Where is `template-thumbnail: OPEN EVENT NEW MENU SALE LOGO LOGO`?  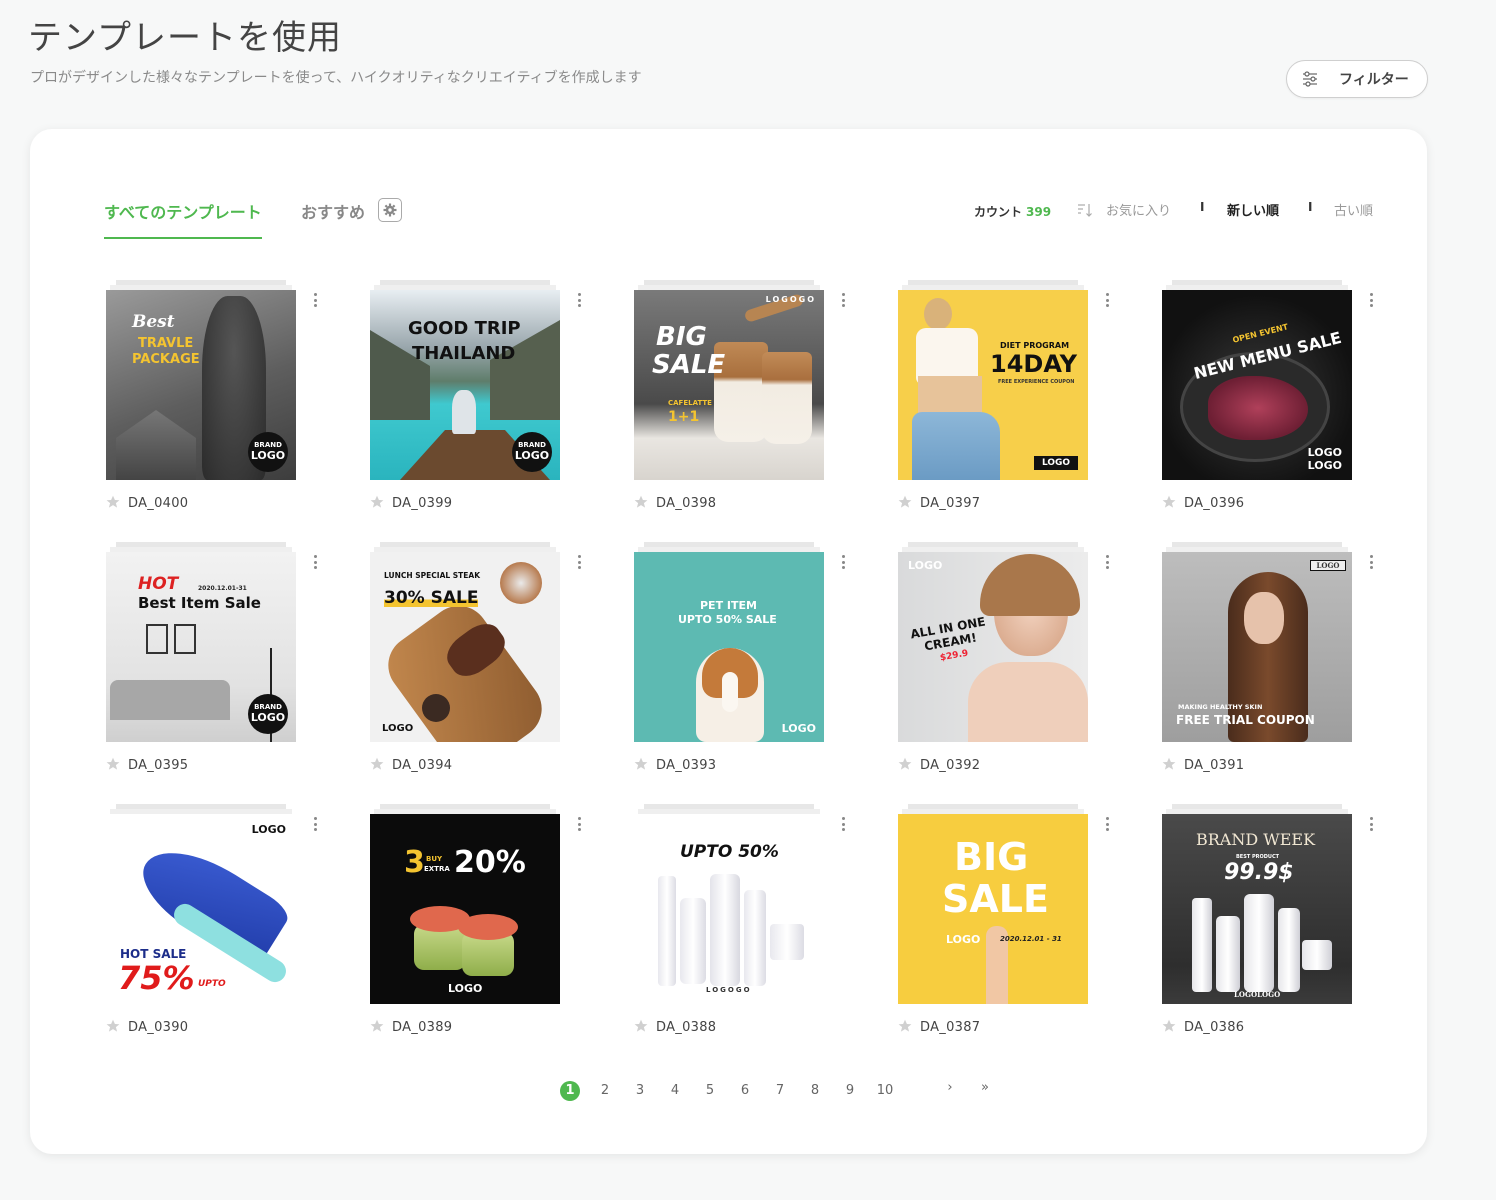 template-thumbnail: OPEN EVENT NEW MENU SALE LOGO LOGO is located at coordinates (1257, 385).